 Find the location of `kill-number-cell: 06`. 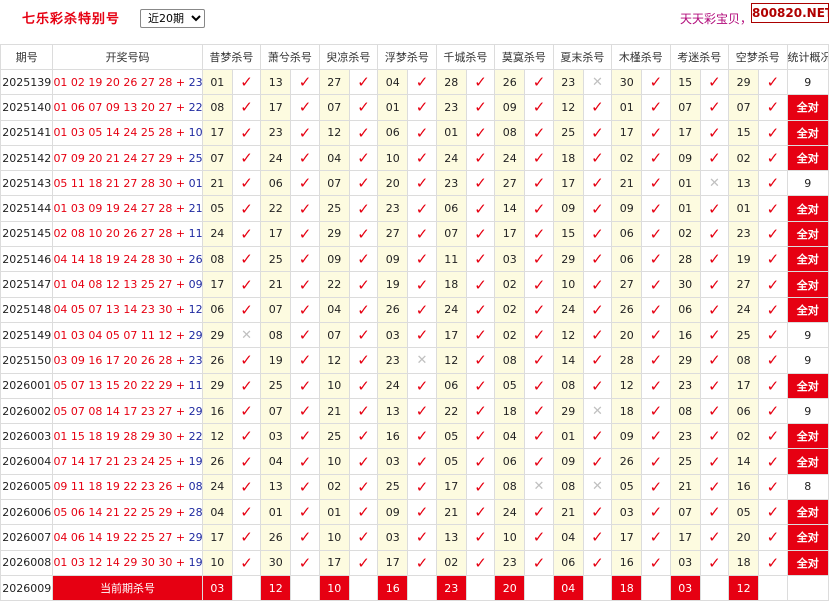

kill-number-cell: 06 is located at coordinates (276, 183).